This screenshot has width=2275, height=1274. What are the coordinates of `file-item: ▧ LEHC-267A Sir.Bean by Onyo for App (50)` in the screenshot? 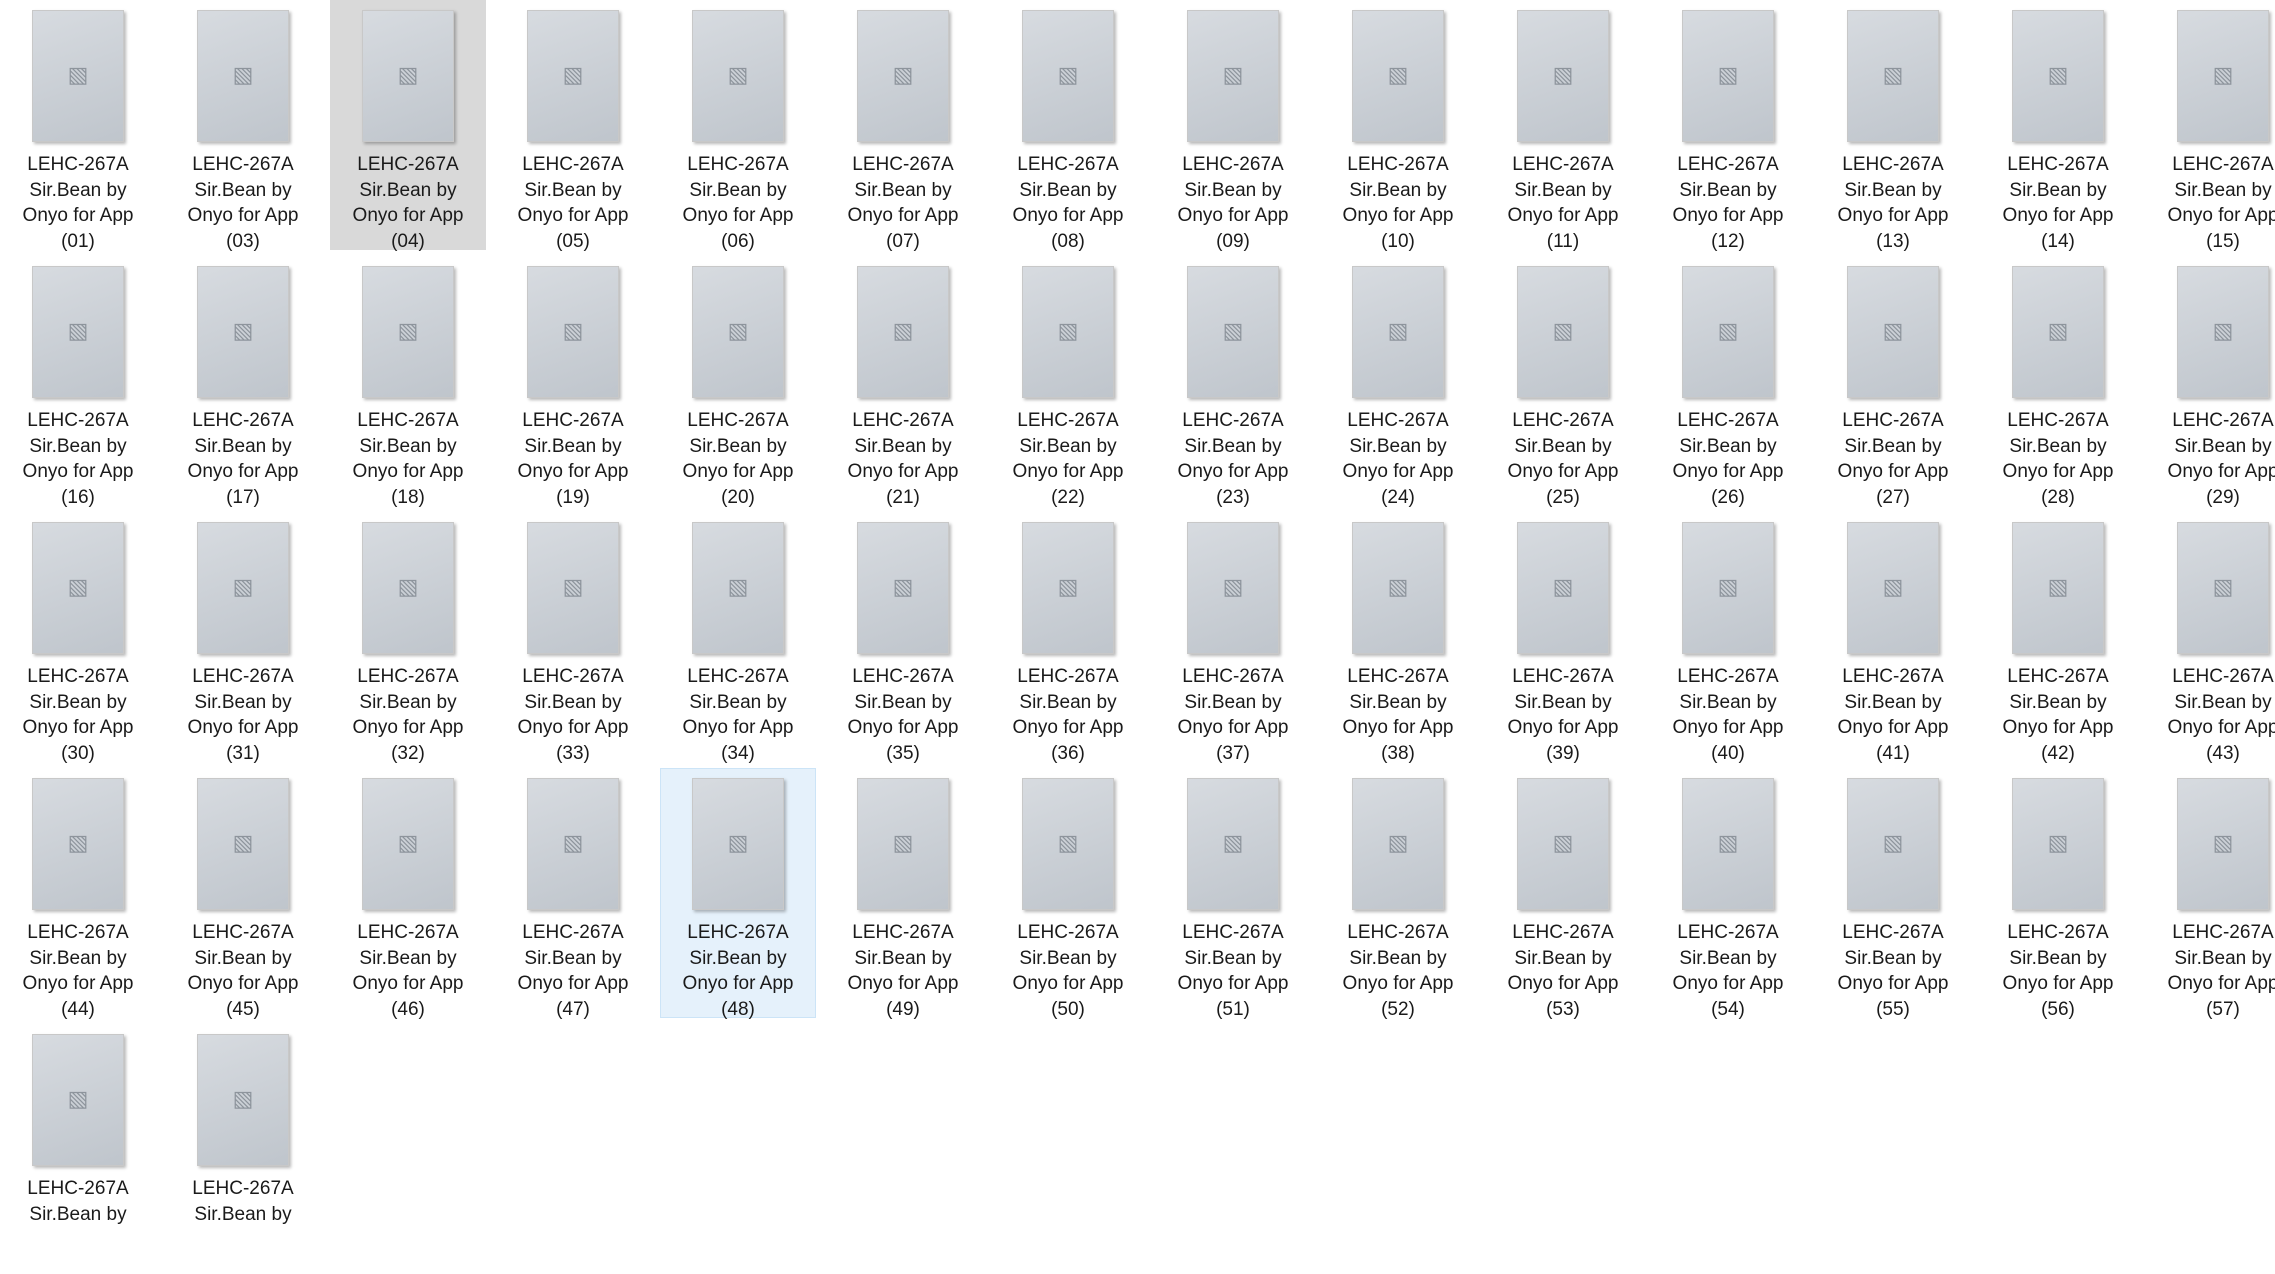 It's located at (1068, 894).